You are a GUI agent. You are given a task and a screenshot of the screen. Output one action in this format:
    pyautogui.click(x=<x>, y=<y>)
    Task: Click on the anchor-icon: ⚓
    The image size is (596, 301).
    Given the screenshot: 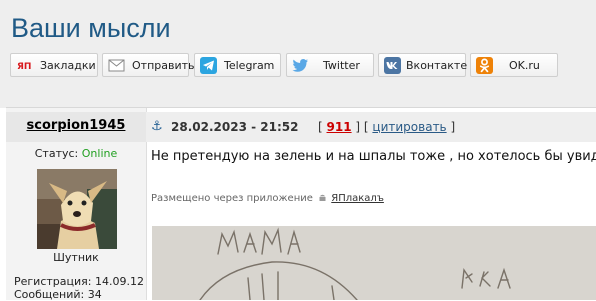 What is the action you would take?
    pyautogui.click(x=157, y=126)
    